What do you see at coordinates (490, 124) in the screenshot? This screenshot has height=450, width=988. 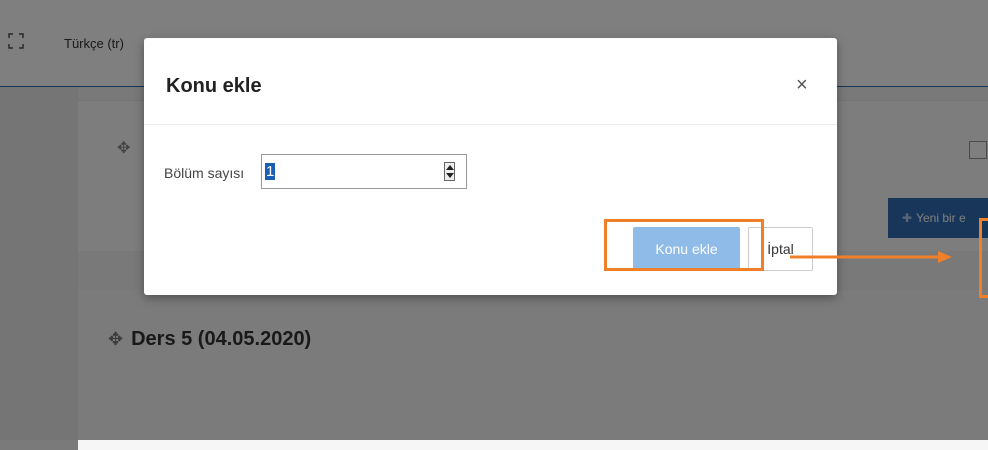 I see `divider` at bounding box center [490, 124].